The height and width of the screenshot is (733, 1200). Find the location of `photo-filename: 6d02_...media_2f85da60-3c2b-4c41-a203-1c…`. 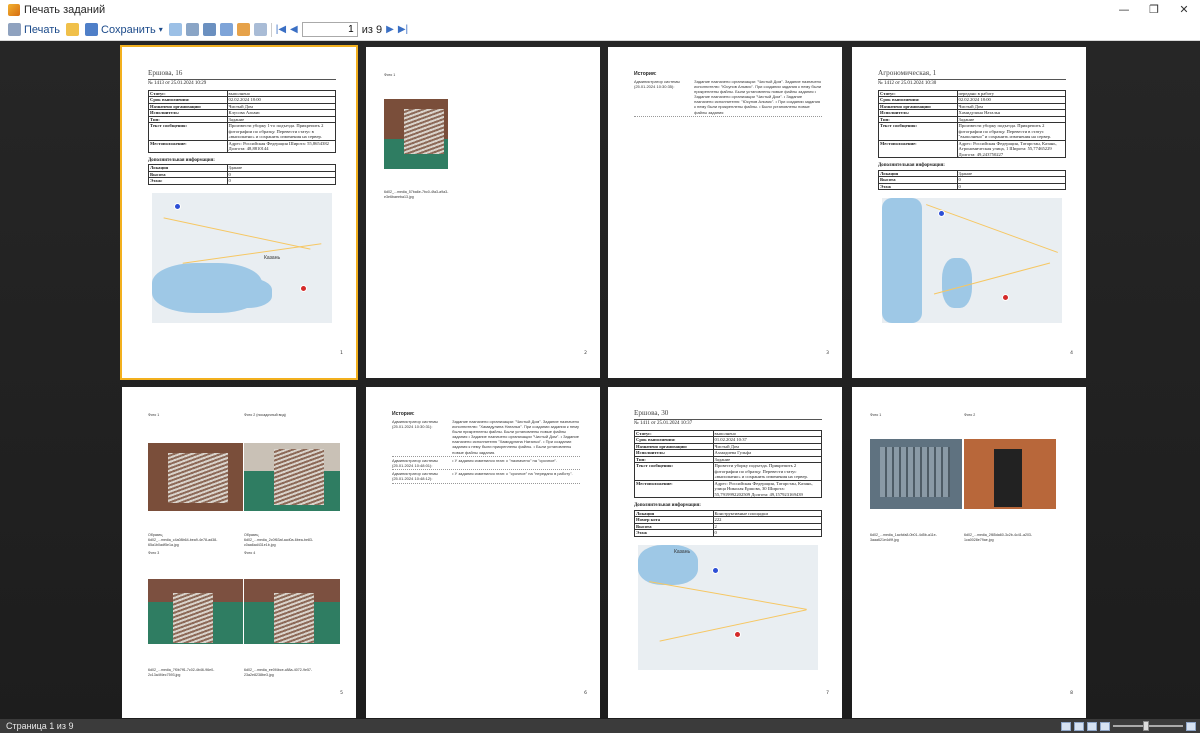

photo-filename: 6d02_...media_2f85da60-3c2b-4c41-a203-1c… is located at coordinates (998, 537).